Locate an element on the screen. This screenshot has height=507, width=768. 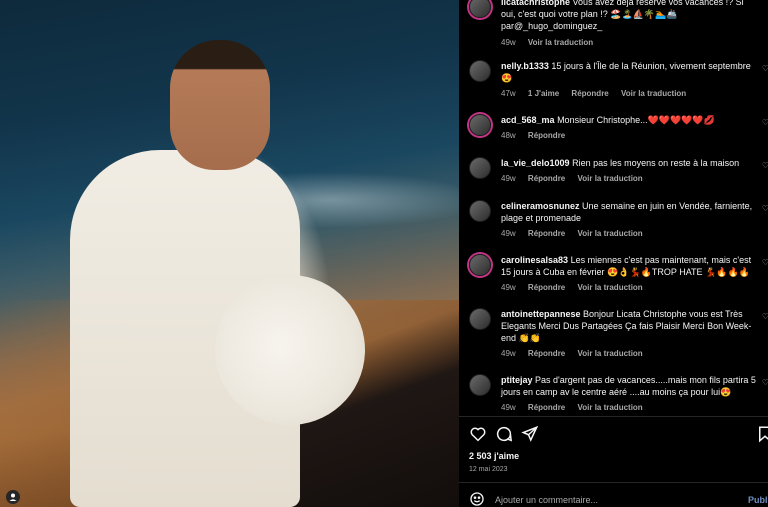
action-bar is located at coordinates (618, 434).